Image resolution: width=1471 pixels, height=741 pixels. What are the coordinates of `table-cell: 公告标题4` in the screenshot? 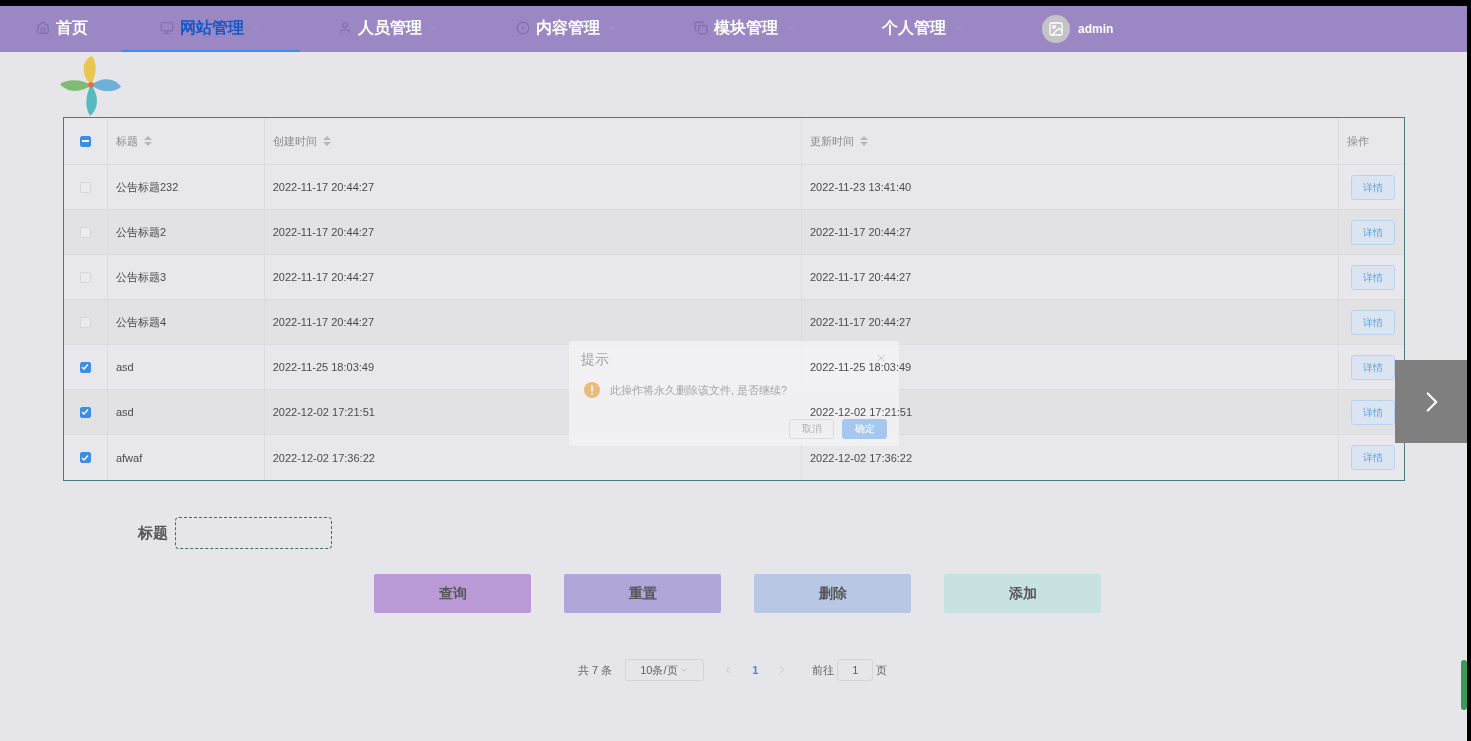 It's located at (141, 322).